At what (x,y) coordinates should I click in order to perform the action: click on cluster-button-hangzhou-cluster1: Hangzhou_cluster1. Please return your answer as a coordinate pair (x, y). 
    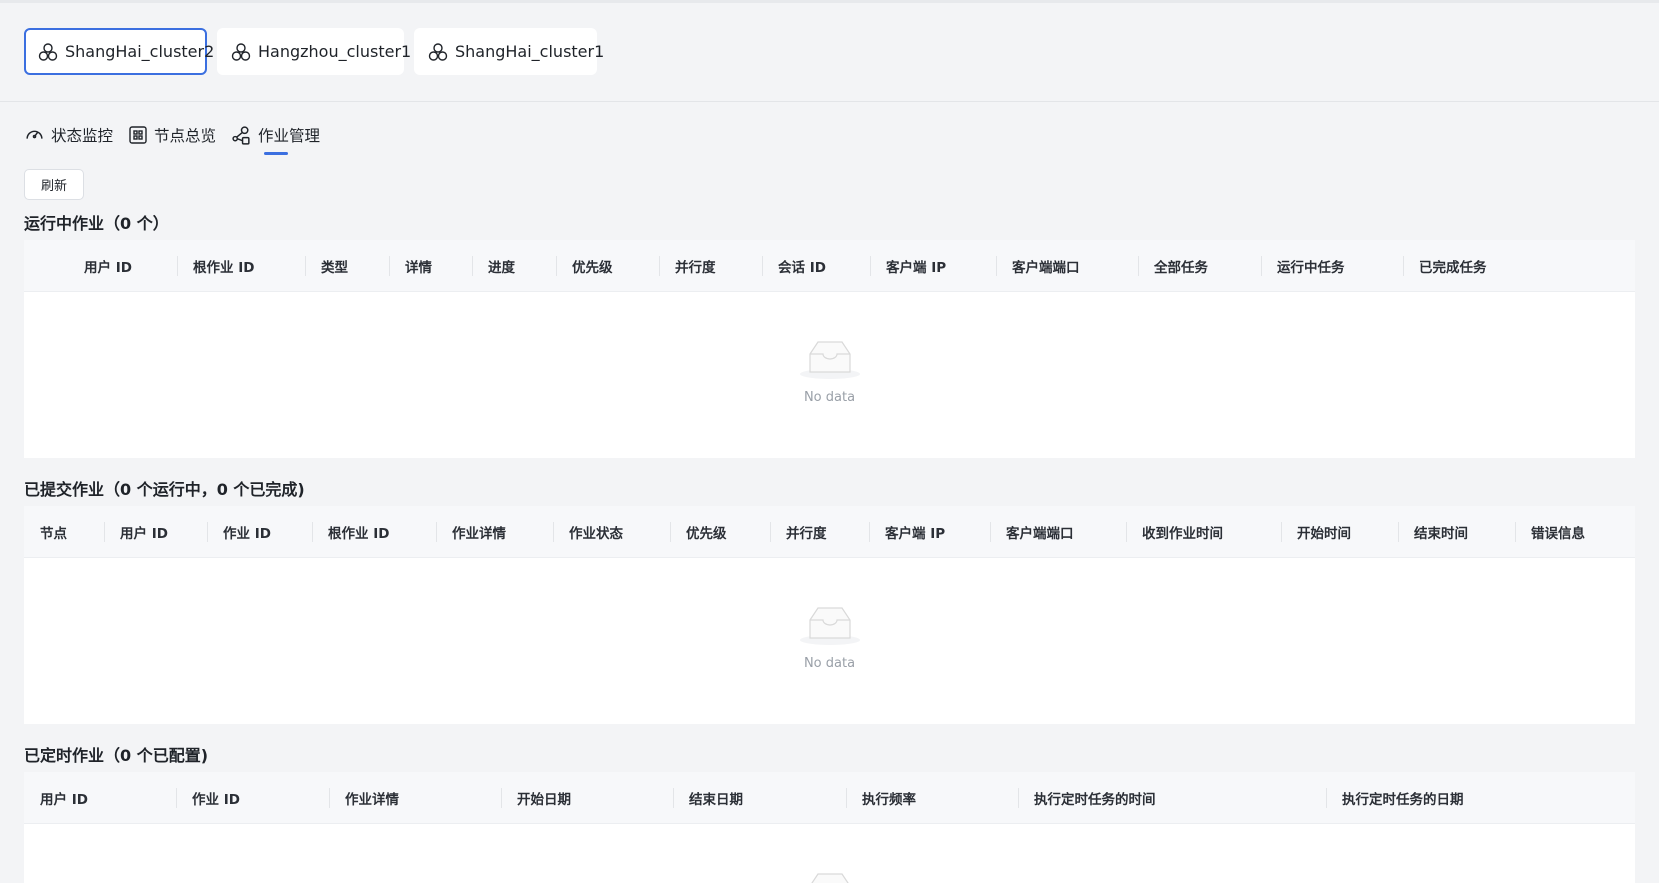
    Looking at the image, I should click on (314, 51).